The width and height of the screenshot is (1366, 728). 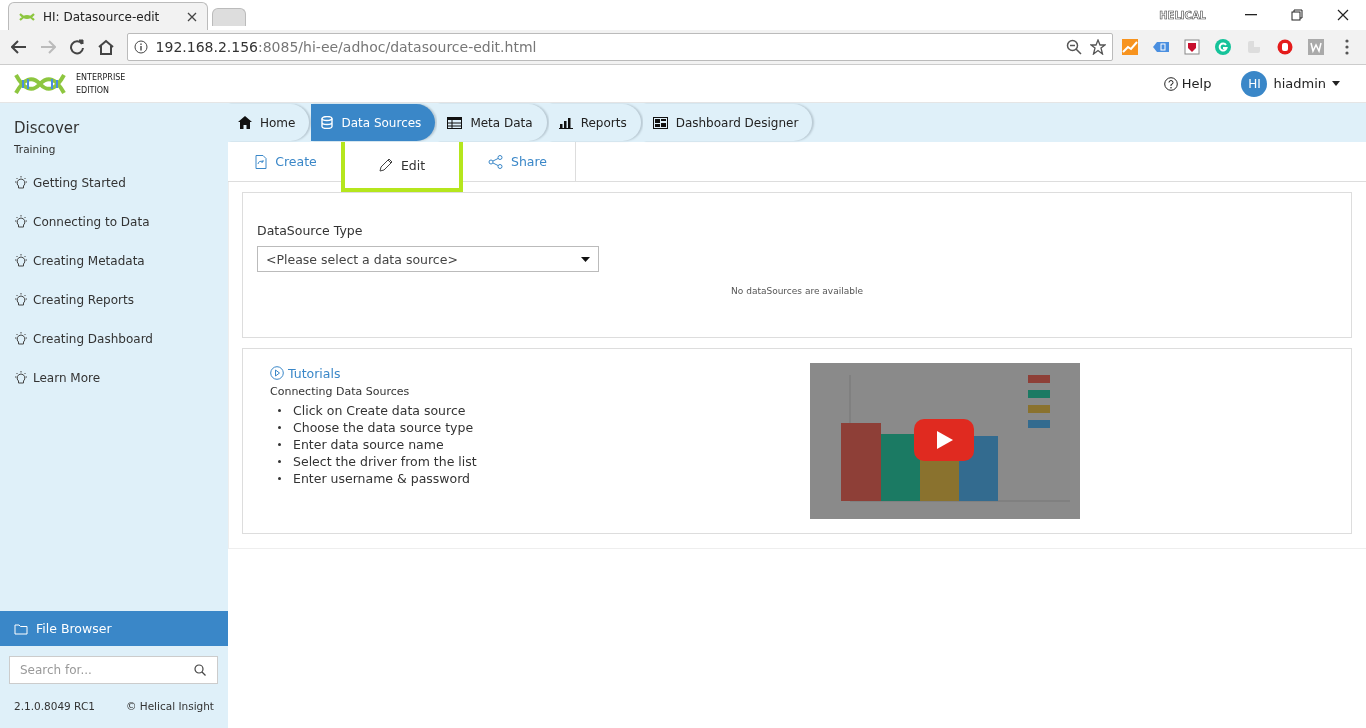 What do you see at coordinates (594, 122) in the screenshot?
I see `nav-tab: Reports` at bounding box center [594, 122].